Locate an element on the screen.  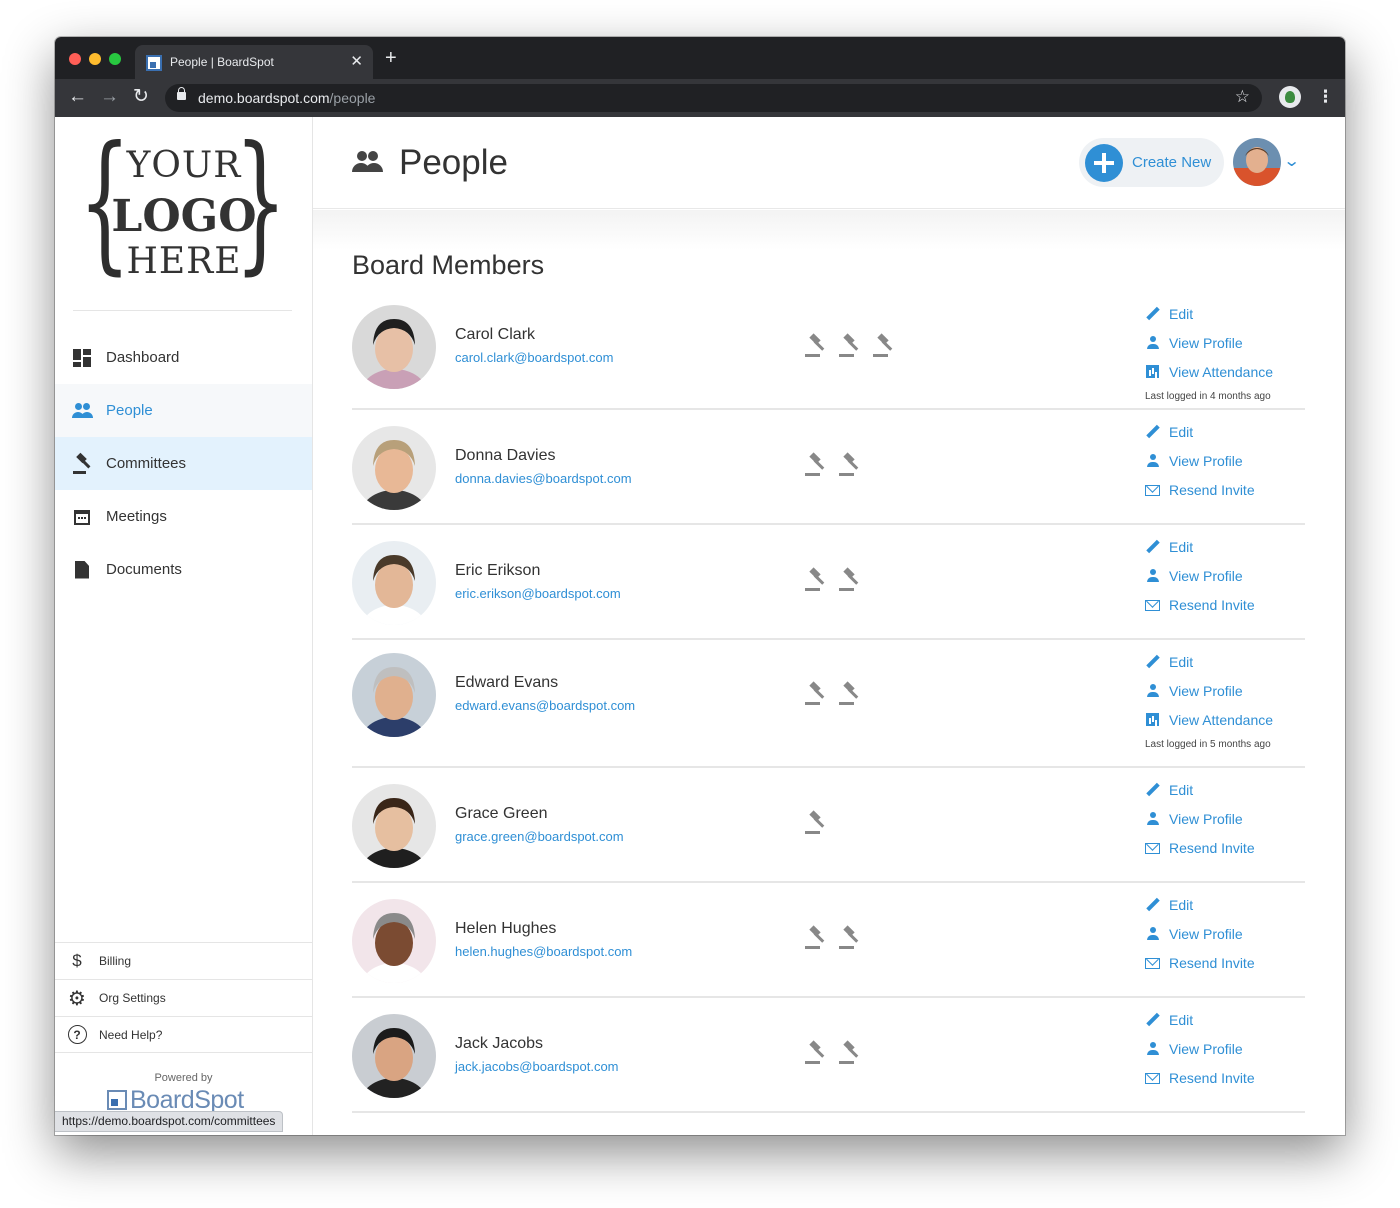
member-email: jack.jacobs@boardspot.com is located at coordinates (537, 1066).